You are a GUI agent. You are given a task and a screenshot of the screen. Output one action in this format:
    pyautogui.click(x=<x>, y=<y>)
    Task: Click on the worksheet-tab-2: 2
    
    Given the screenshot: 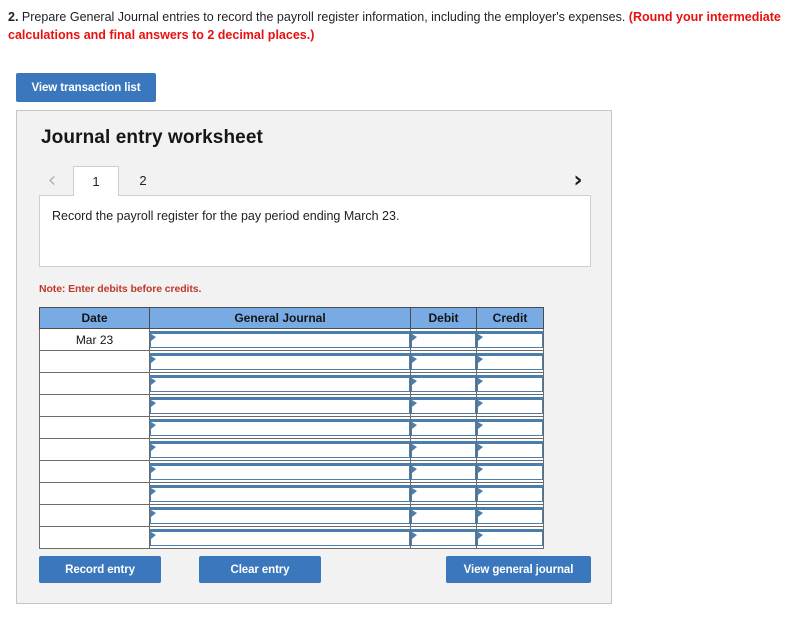 What is the action you would take?
    pyautogui.click(x=143, y=181)
    